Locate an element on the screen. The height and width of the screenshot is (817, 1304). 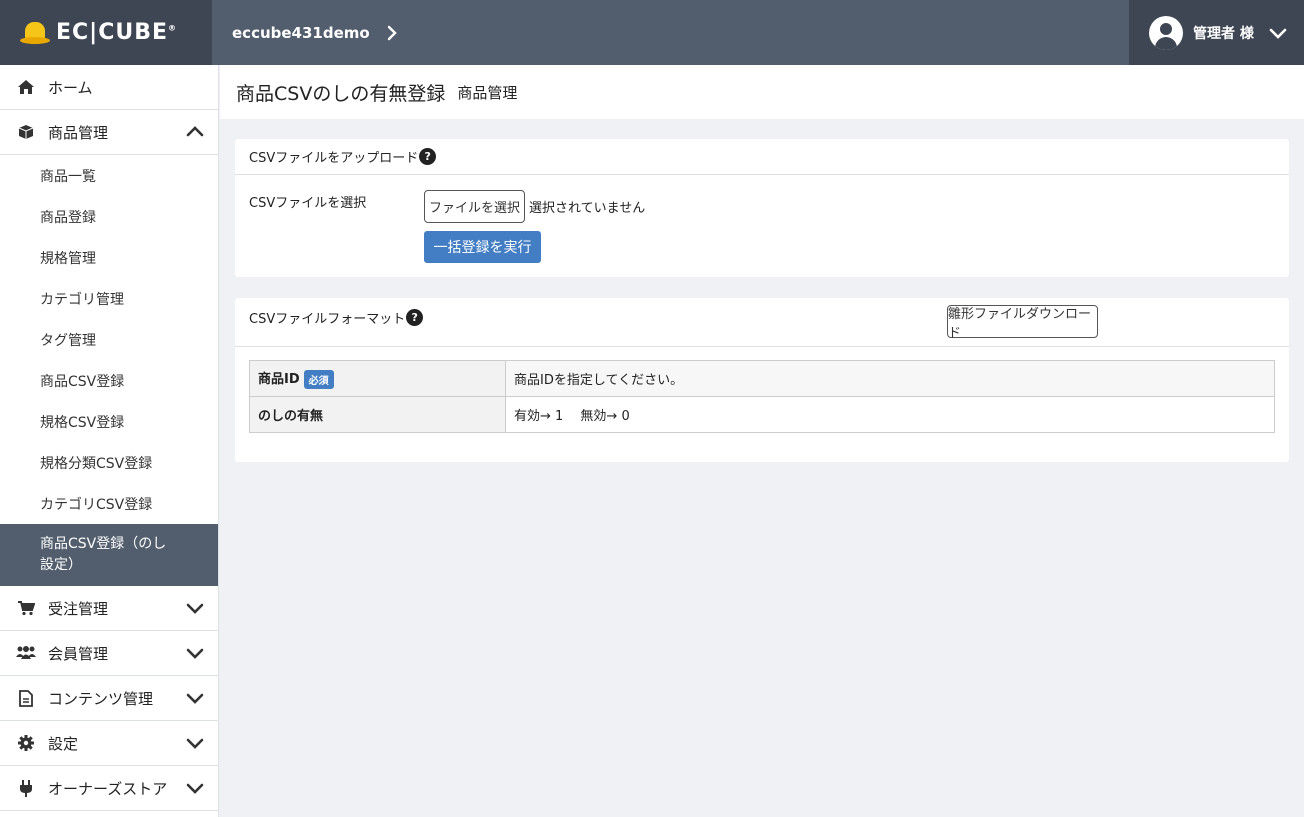
sidebar-item-label: 会員管理 is located at coordinates (78, 653).